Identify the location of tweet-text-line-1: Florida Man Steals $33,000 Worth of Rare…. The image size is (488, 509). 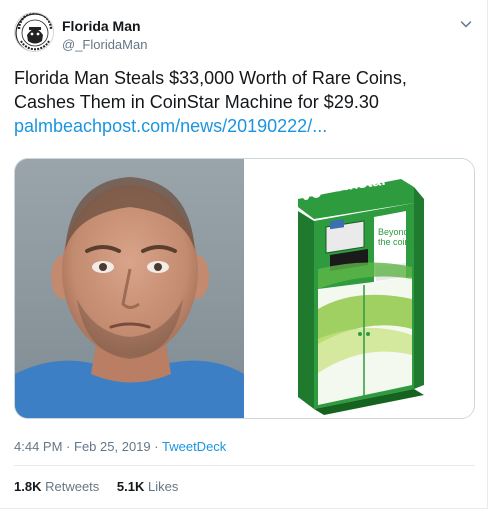
(210, 78).